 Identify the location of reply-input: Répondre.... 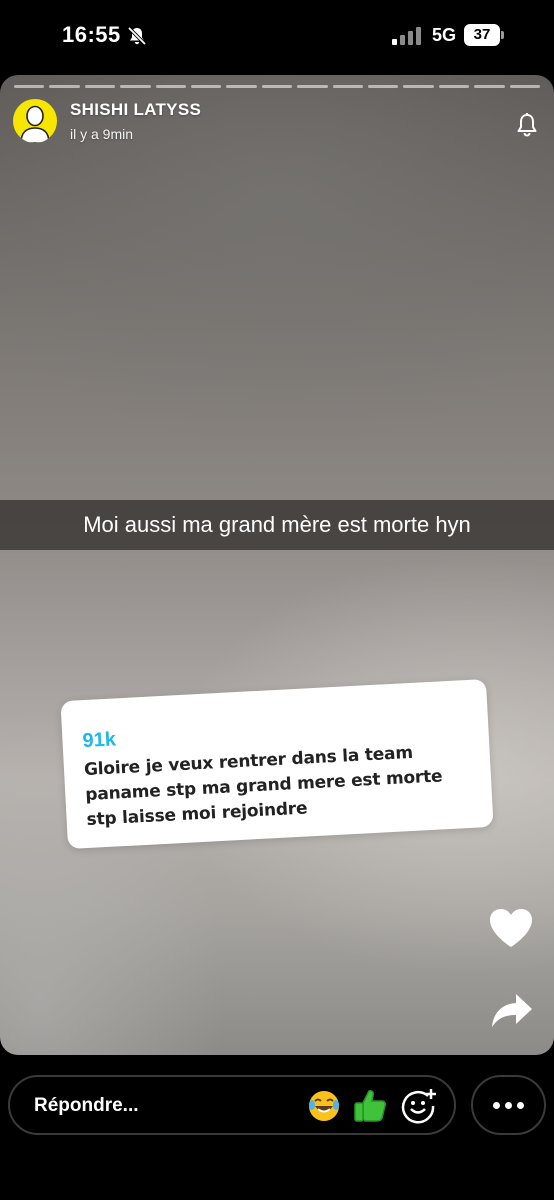
(232, 1105).